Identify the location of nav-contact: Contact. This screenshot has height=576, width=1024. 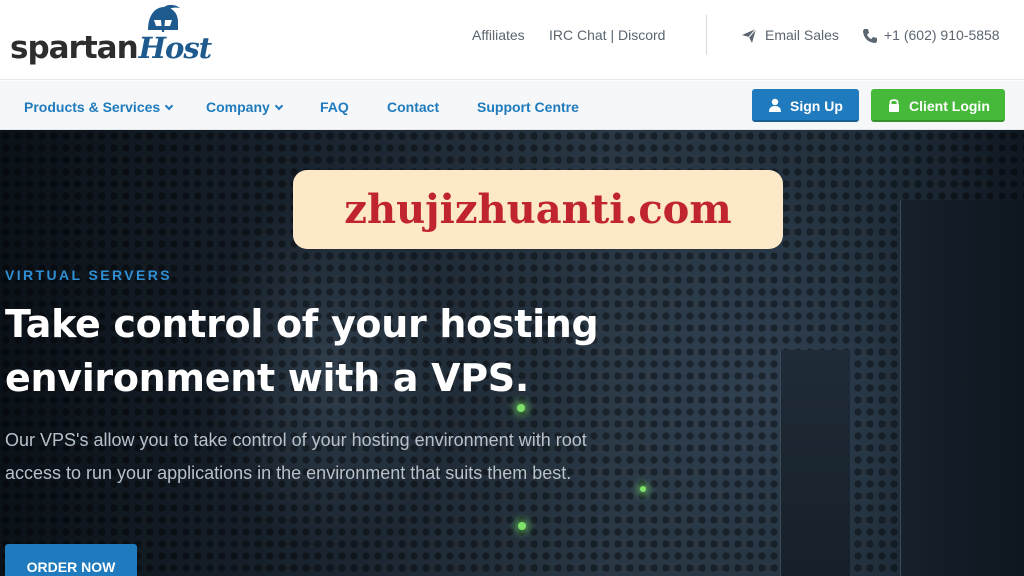
(413, 107).